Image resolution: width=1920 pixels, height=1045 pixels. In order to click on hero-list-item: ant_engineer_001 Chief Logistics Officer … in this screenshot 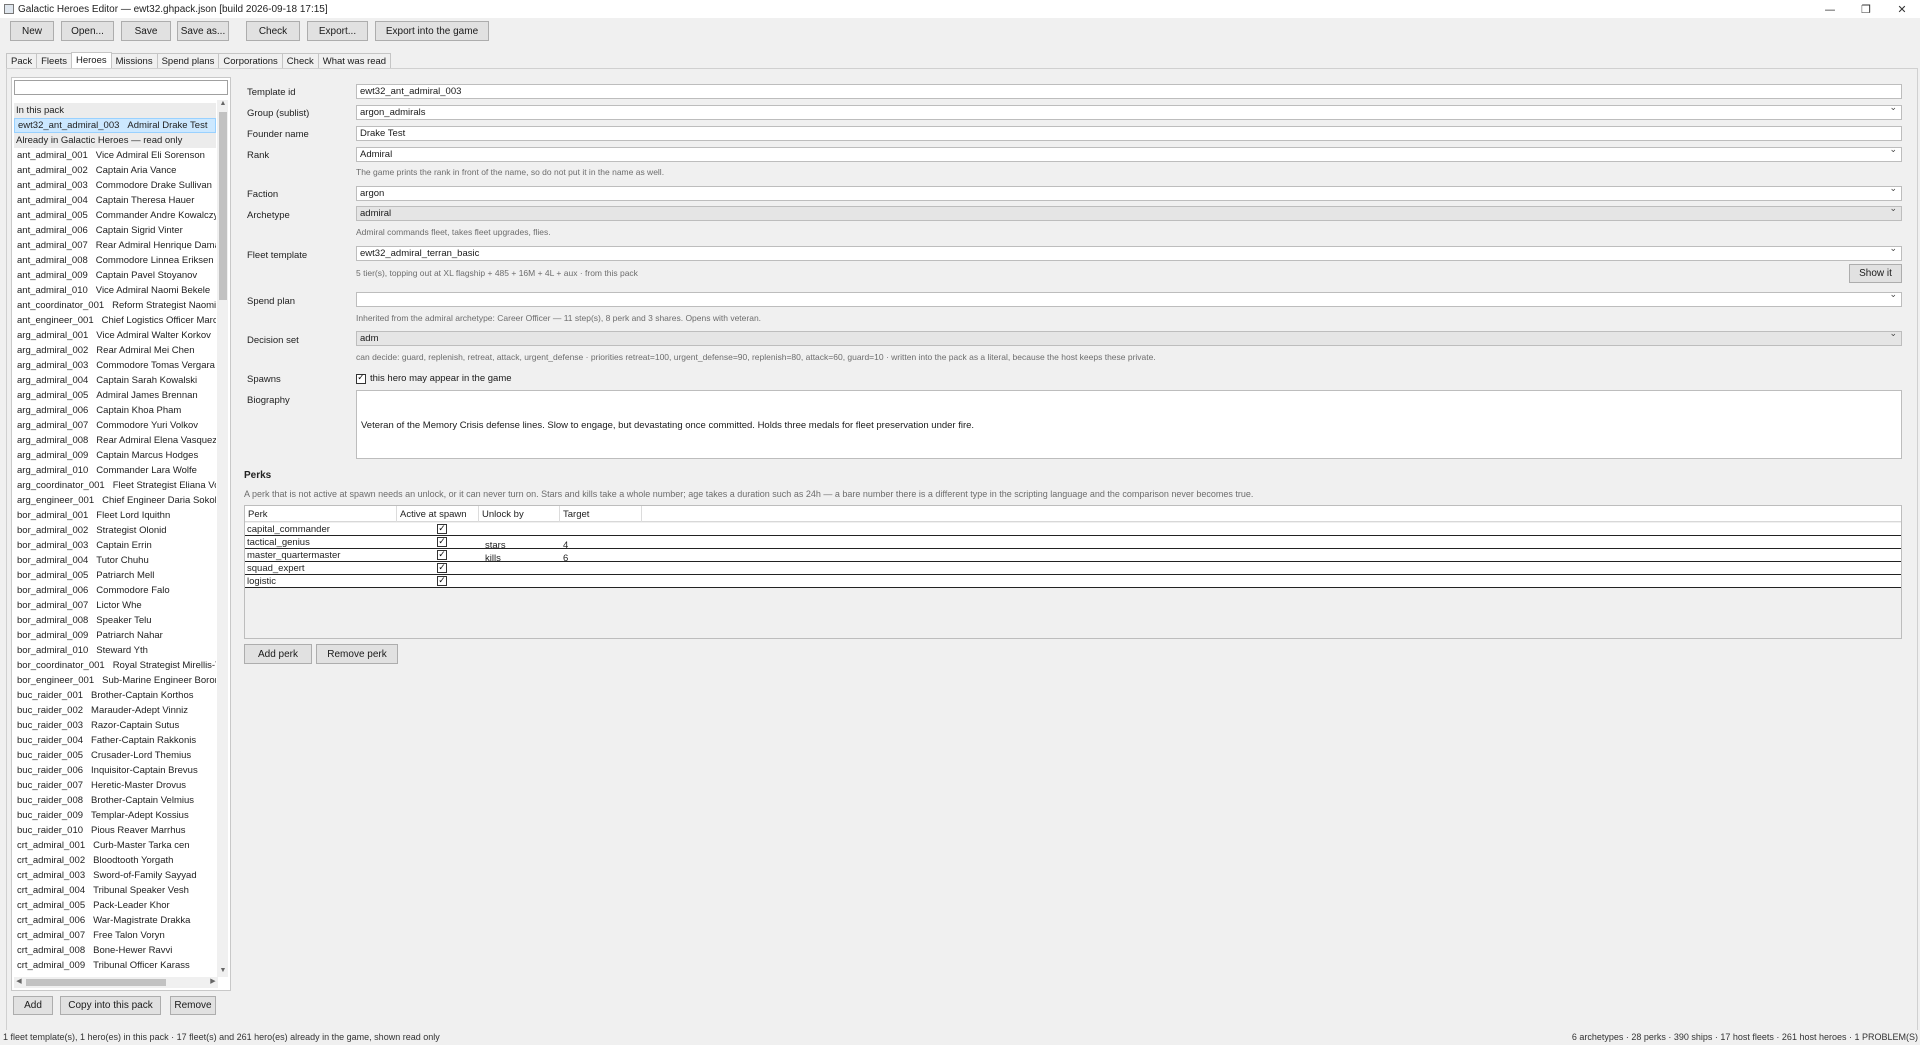, I will do `click(115, 320)`.